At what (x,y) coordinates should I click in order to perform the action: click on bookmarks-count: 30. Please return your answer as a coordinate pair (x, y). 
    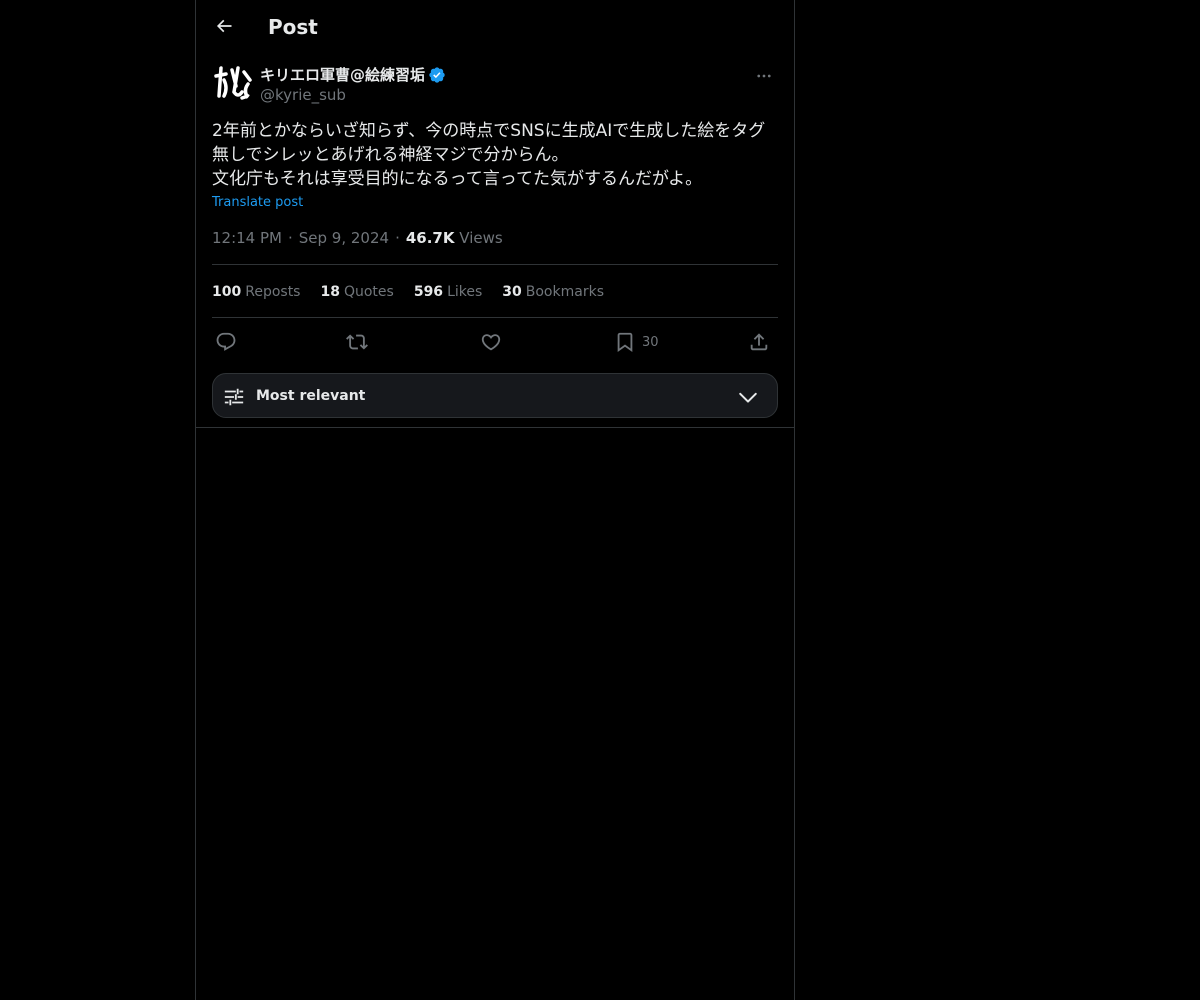
    Looking at the image, I should click on (512, 292).